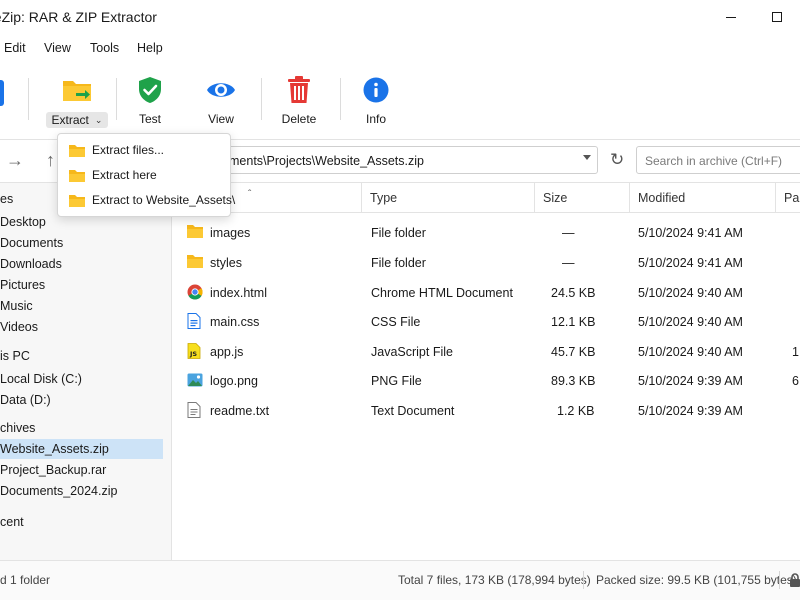 The image size is (800, 600). What do you see at coordinates (573, 293) in the screenshot?
I see `file-size: 24.5 KB` at bounding box center [573, 293].